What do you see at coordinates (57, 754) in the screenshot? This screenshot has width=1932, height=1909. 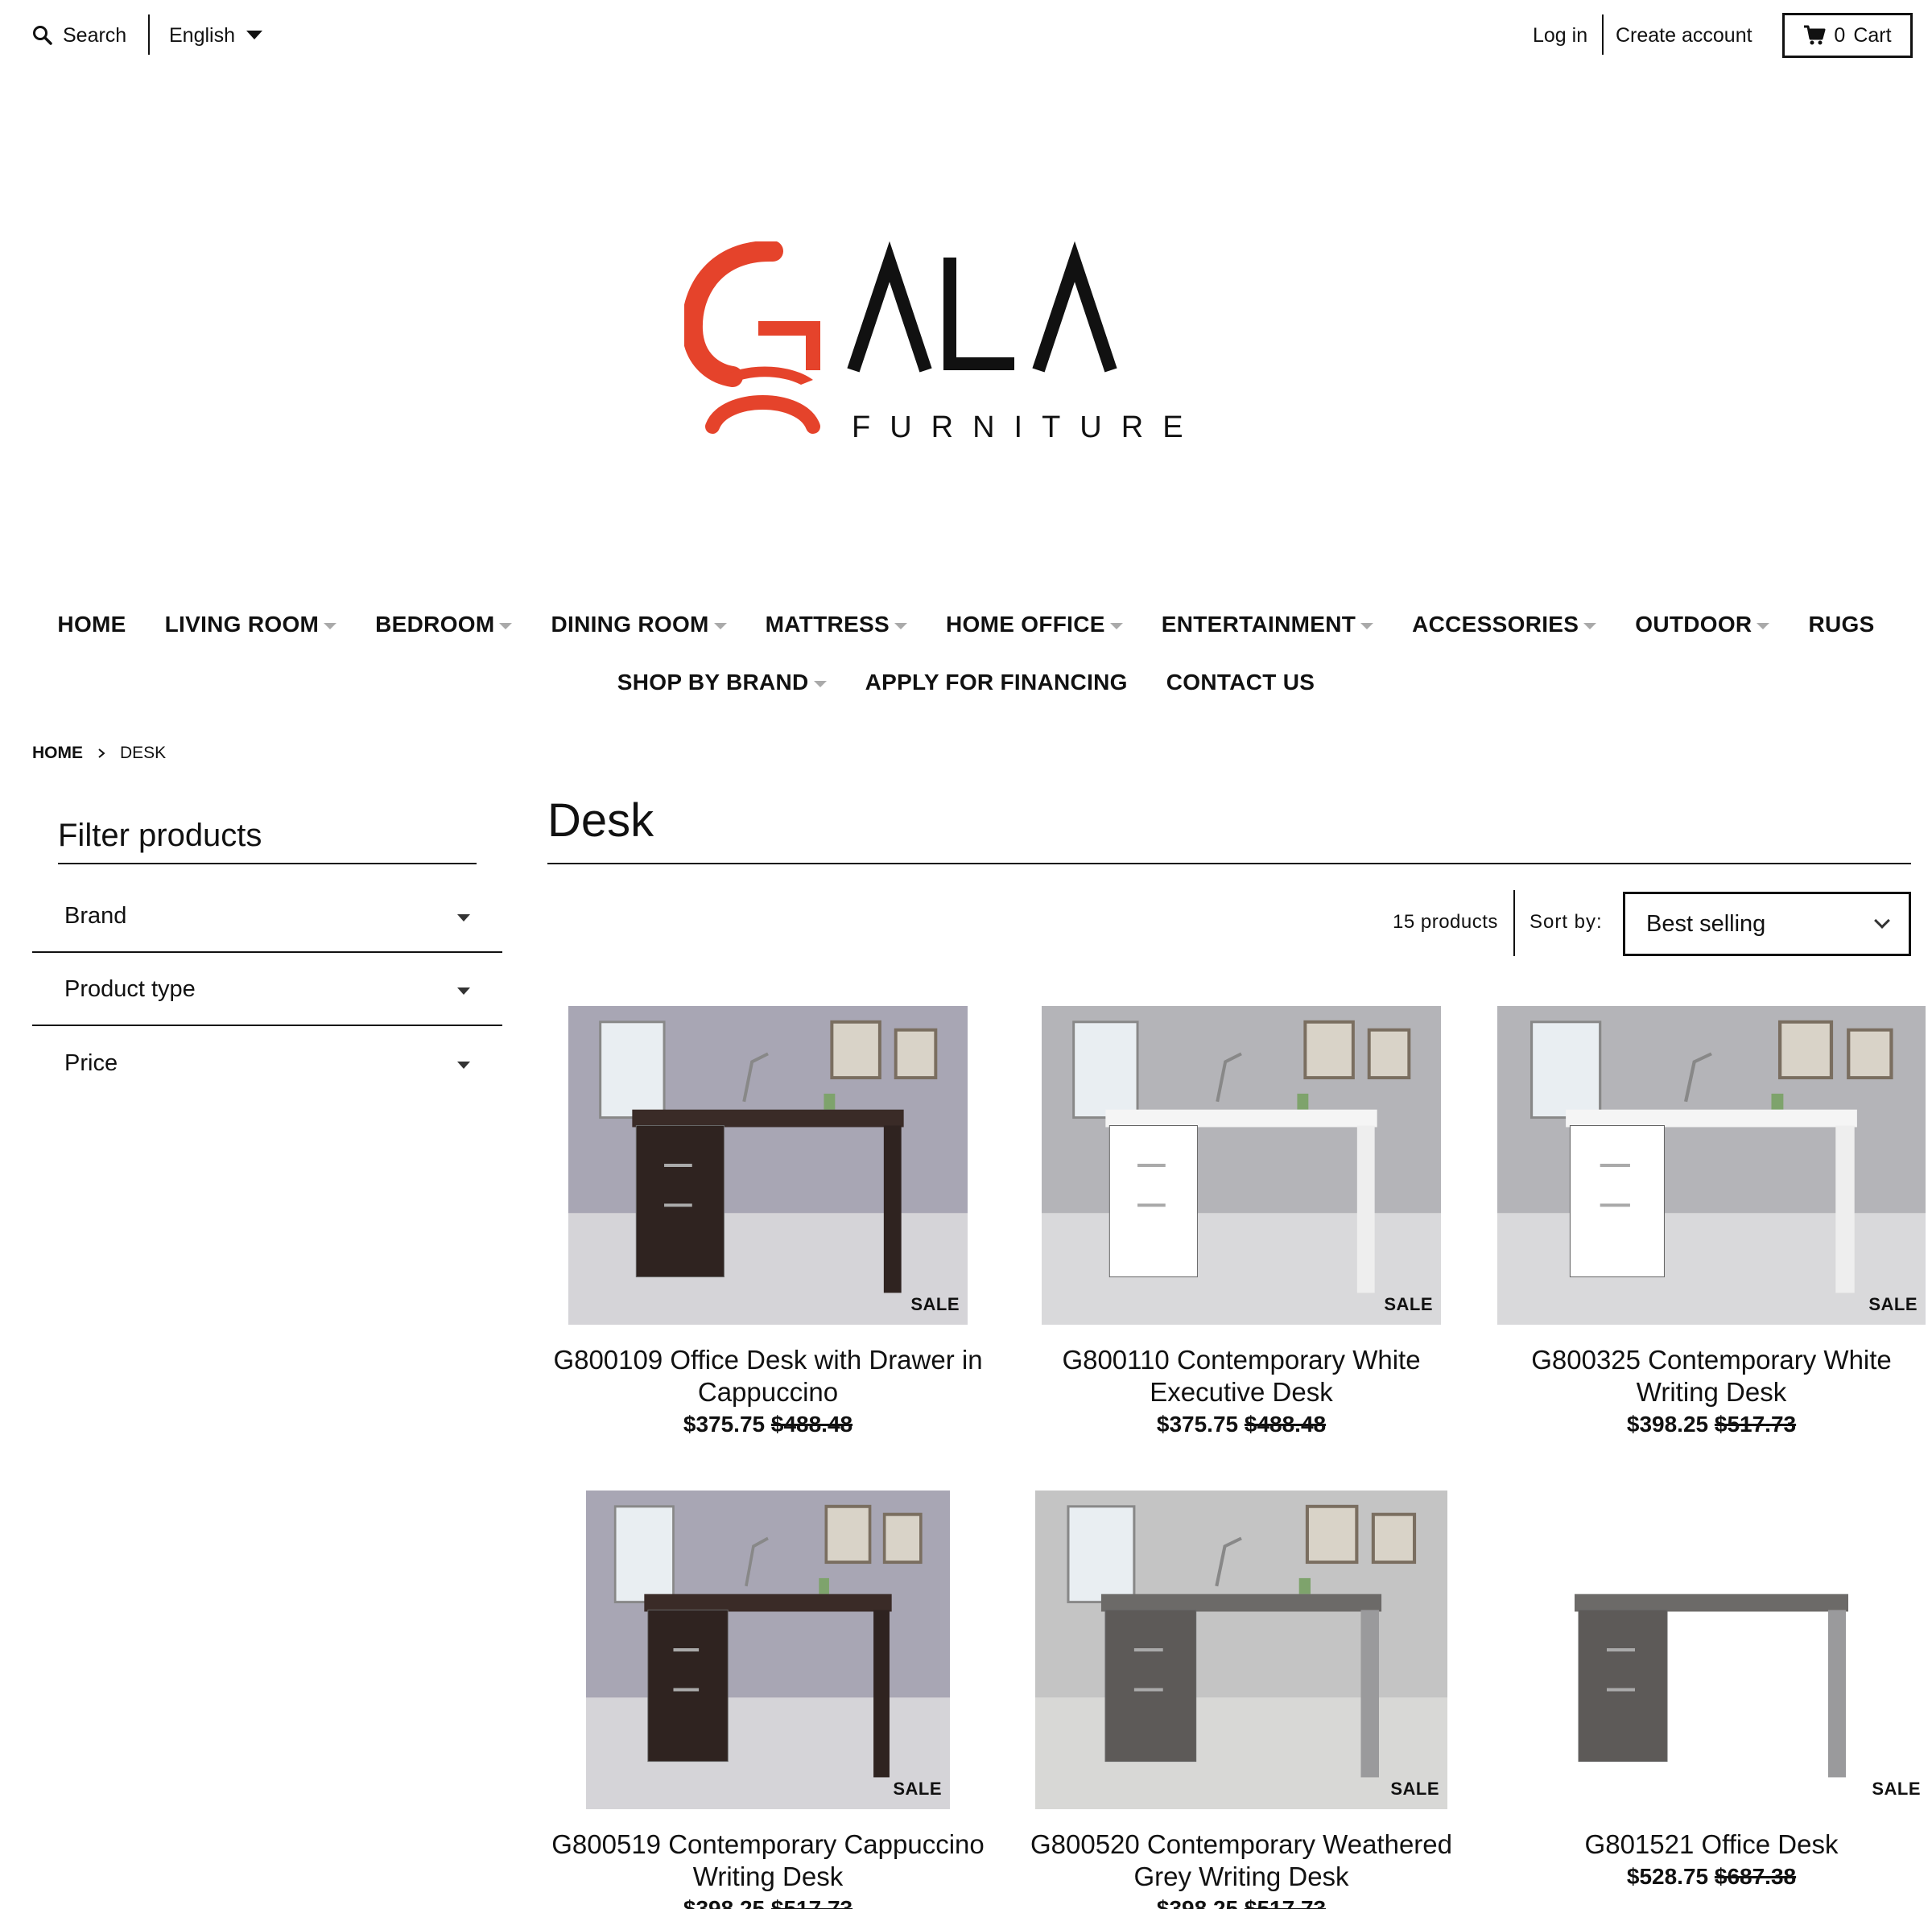 I see `breadcrumb-home: HOME` at bounding box center [57, 754].